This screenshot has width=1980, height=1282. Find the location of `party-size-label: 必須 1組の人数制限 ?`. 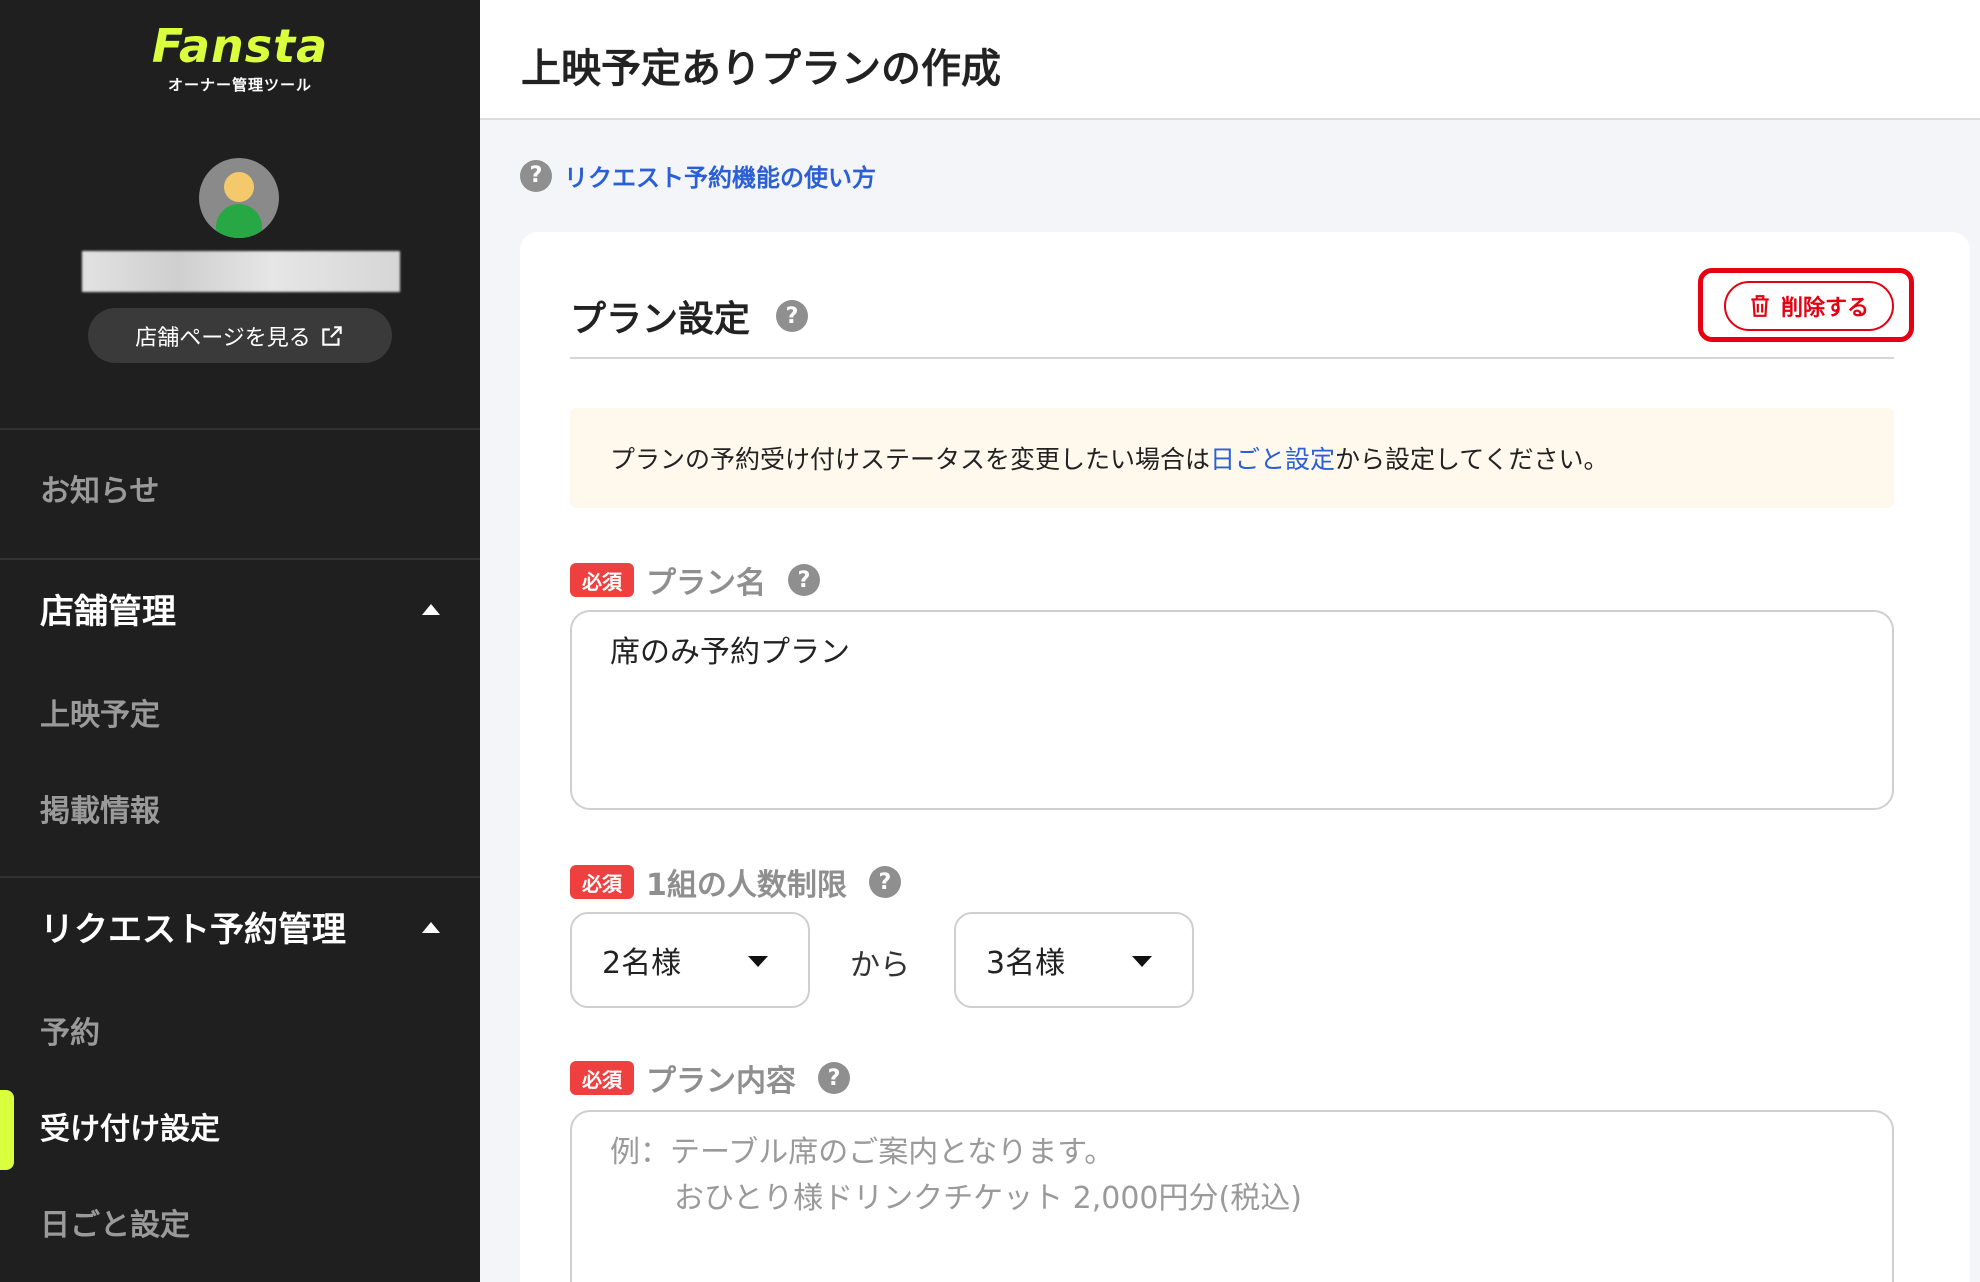

party-size-label: 必須 1組の人数制限 ? is located at coordinates (735, 882).